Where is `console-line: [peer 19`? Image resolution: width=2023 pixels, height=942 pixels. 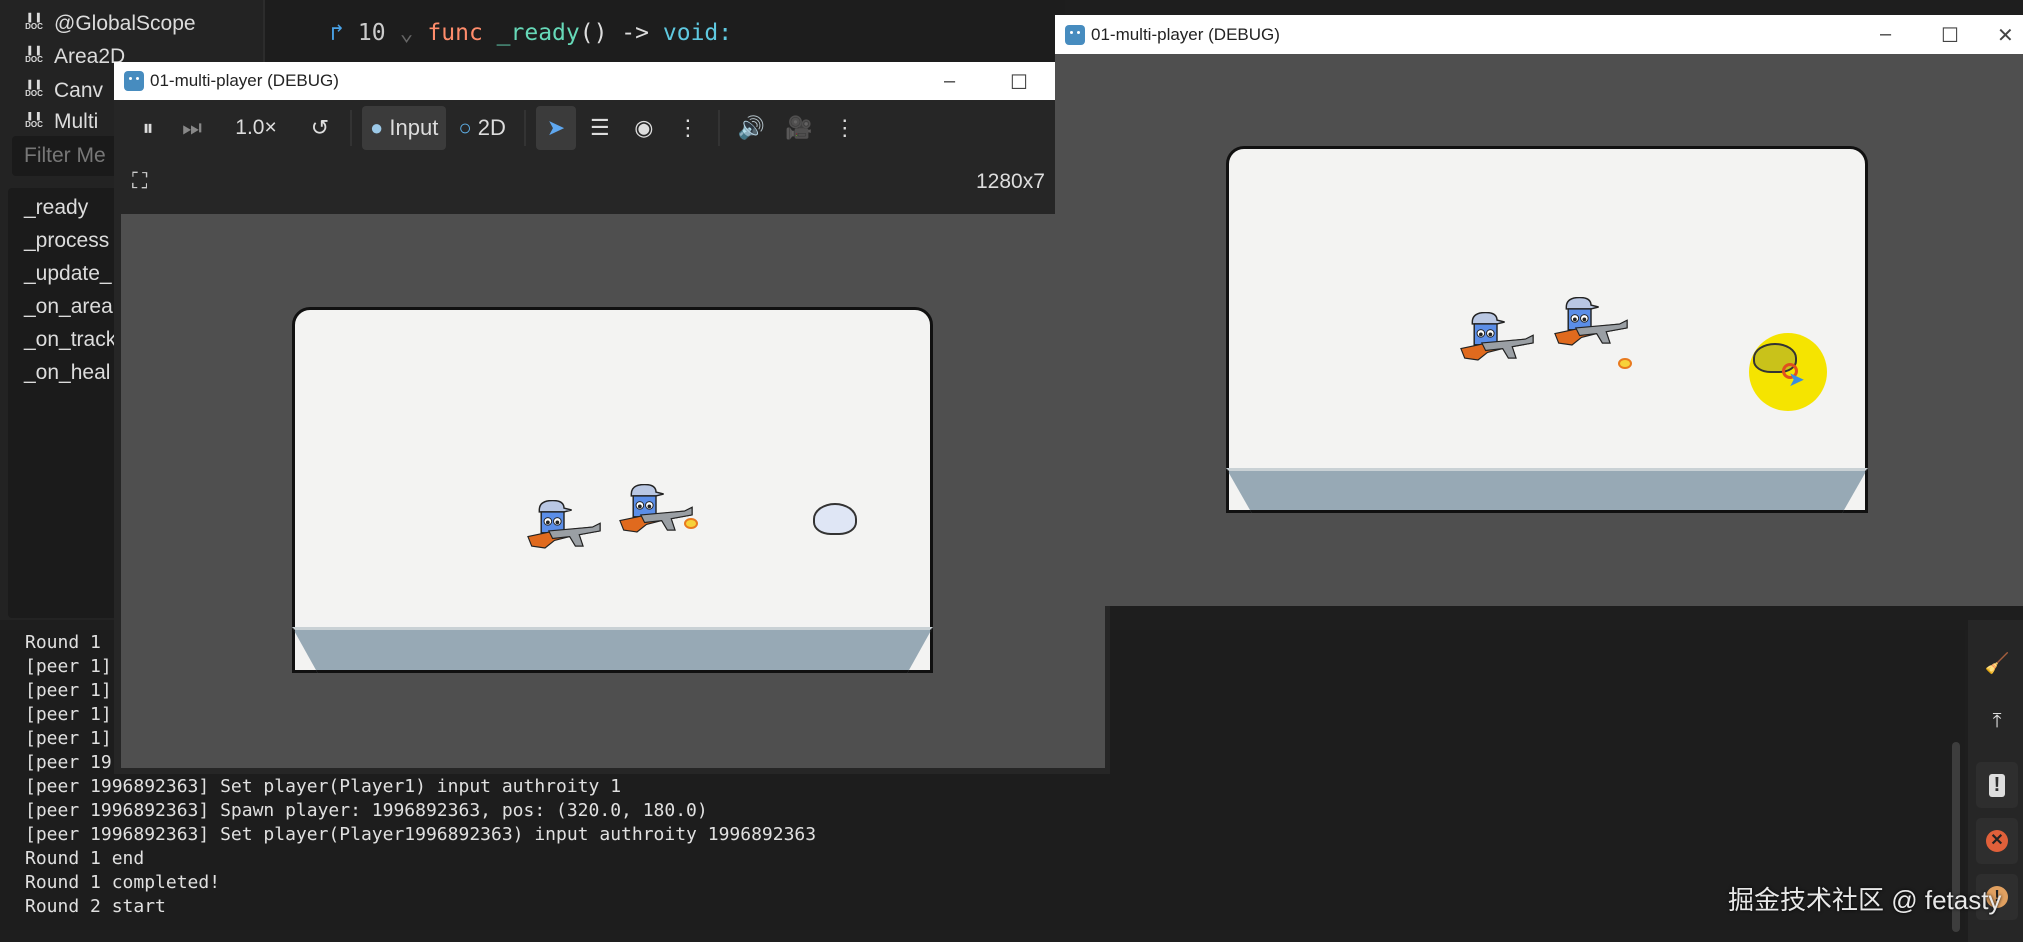
console-line: [peer 19 is located at coordinates (68, 762).